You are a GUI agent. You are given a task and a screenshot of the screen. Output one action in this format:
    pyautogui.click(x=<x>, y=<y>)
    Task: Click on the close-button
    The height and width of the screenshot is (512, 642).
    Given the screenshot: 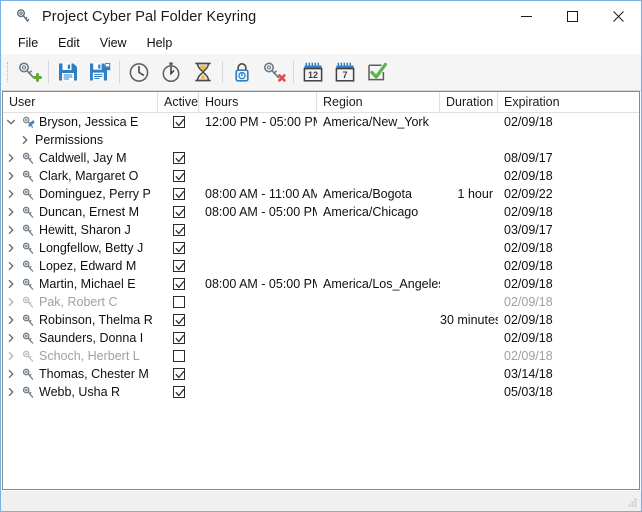 What is the action you would take?
    pyautogui.click(x=618, y=16)
    